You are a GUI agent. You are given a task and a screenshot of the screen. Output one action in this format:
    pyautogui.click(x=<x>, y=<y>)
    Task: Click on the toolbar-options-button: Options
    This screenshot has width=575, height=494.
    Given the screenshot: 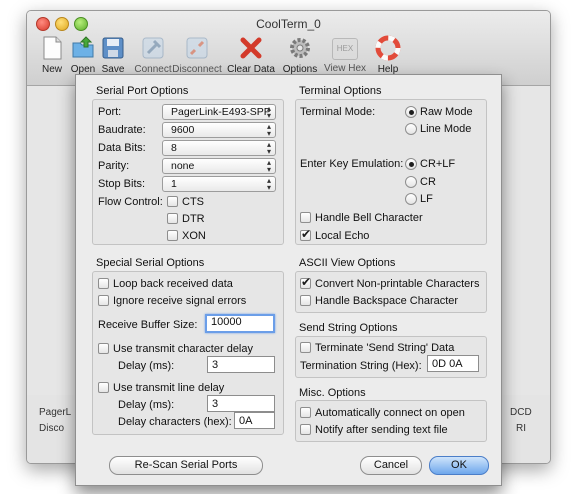 What is the action you would take?
    pyautogui.click(x=300, y=55)
    